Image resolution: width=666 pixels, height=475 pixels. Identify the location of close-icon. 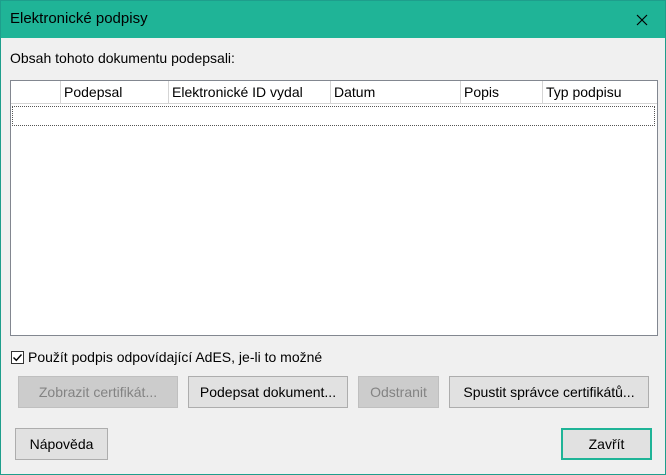
(642, 19).